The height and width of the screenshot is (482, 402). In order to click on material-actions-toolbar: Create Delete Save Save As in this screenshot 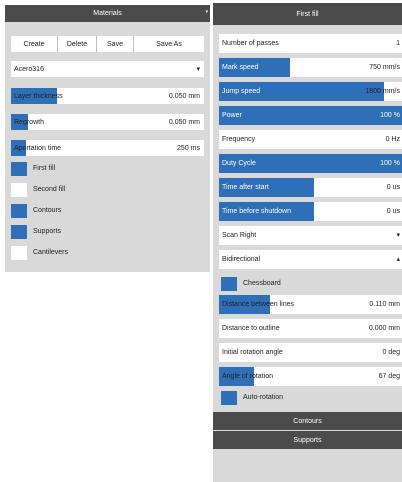, I will do `click(107, 44)`.